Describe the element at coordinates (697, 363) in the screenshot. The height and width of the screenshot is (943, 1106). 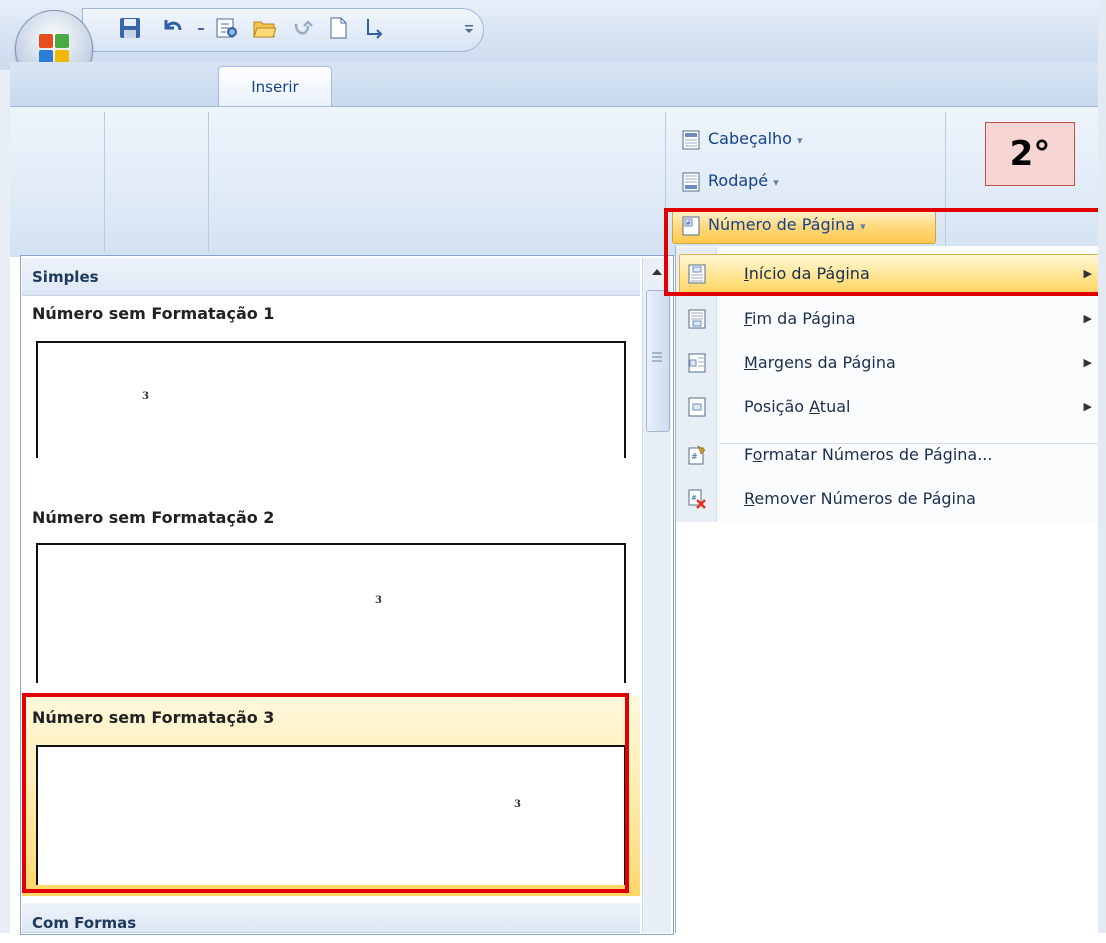
I see `page-margins-icon` at that location.